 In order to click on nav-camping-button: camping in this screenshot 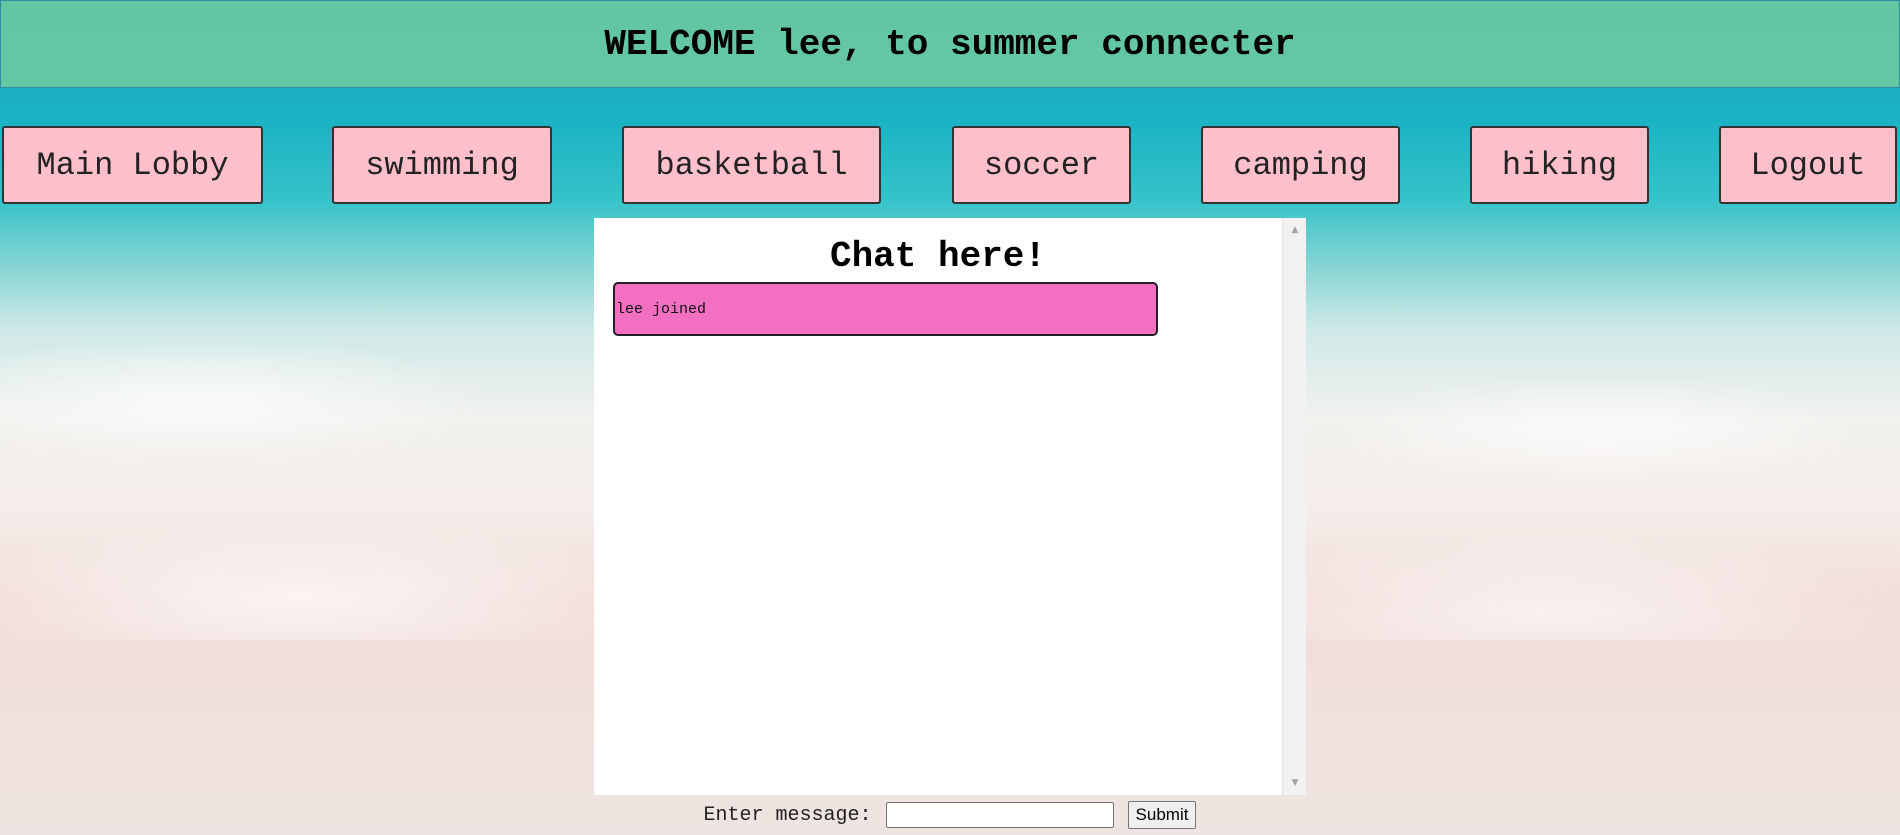, I will do `click(1300, 165)`.